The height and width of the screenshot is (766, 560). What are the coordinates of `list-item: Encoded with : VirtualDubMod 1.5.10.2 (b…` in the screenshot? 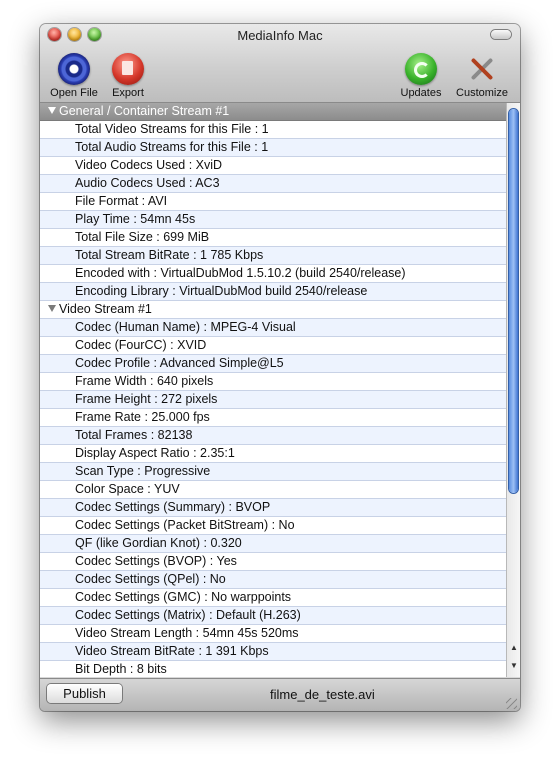 It's located at (273, 274).